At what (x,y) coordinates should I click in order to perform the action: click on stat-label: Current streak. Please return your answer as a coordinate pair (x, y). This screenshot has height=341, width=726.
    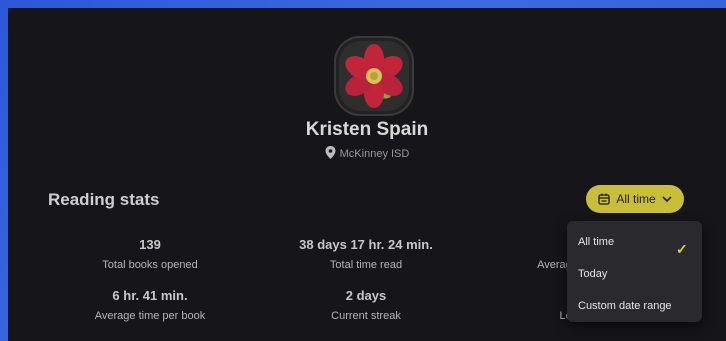
    Looking at the image, I should click on (366, 316).